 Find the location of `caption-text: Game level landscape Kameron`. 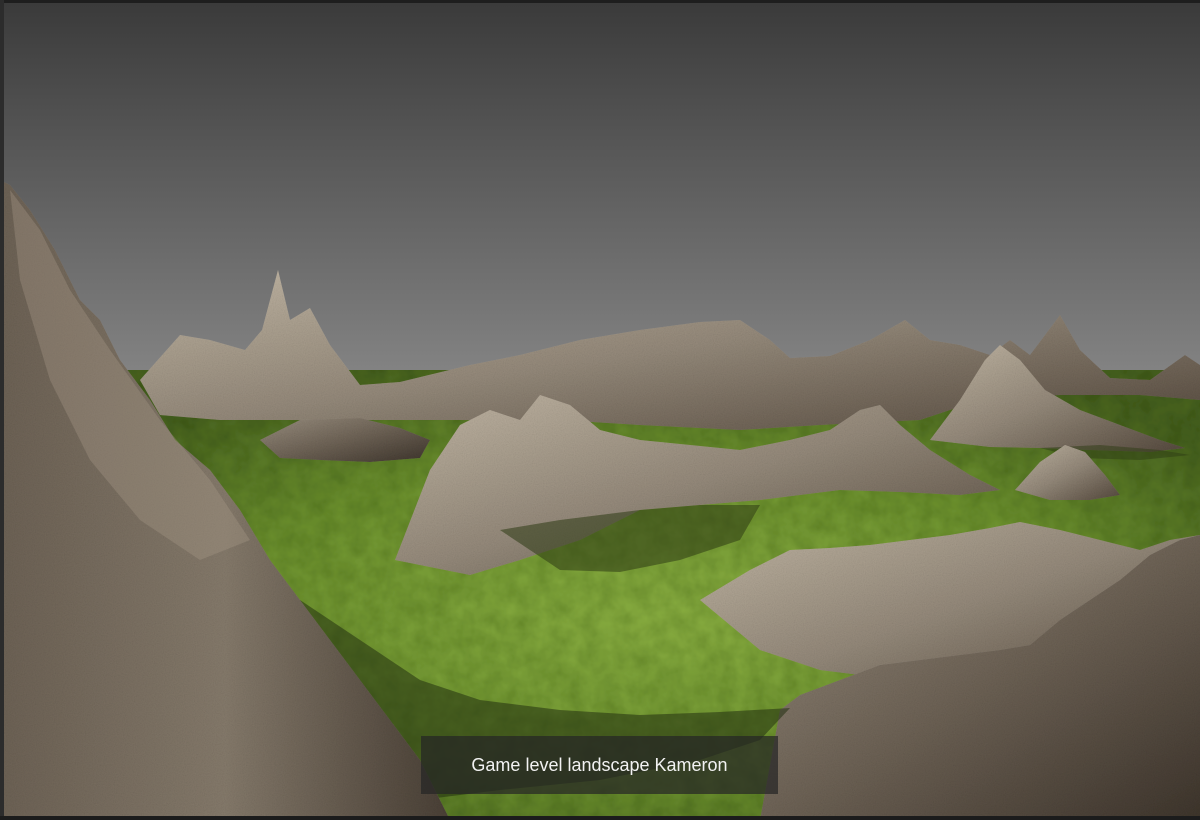

caption-text: Game level landscape Kameron is located at coordinates (599, 765).